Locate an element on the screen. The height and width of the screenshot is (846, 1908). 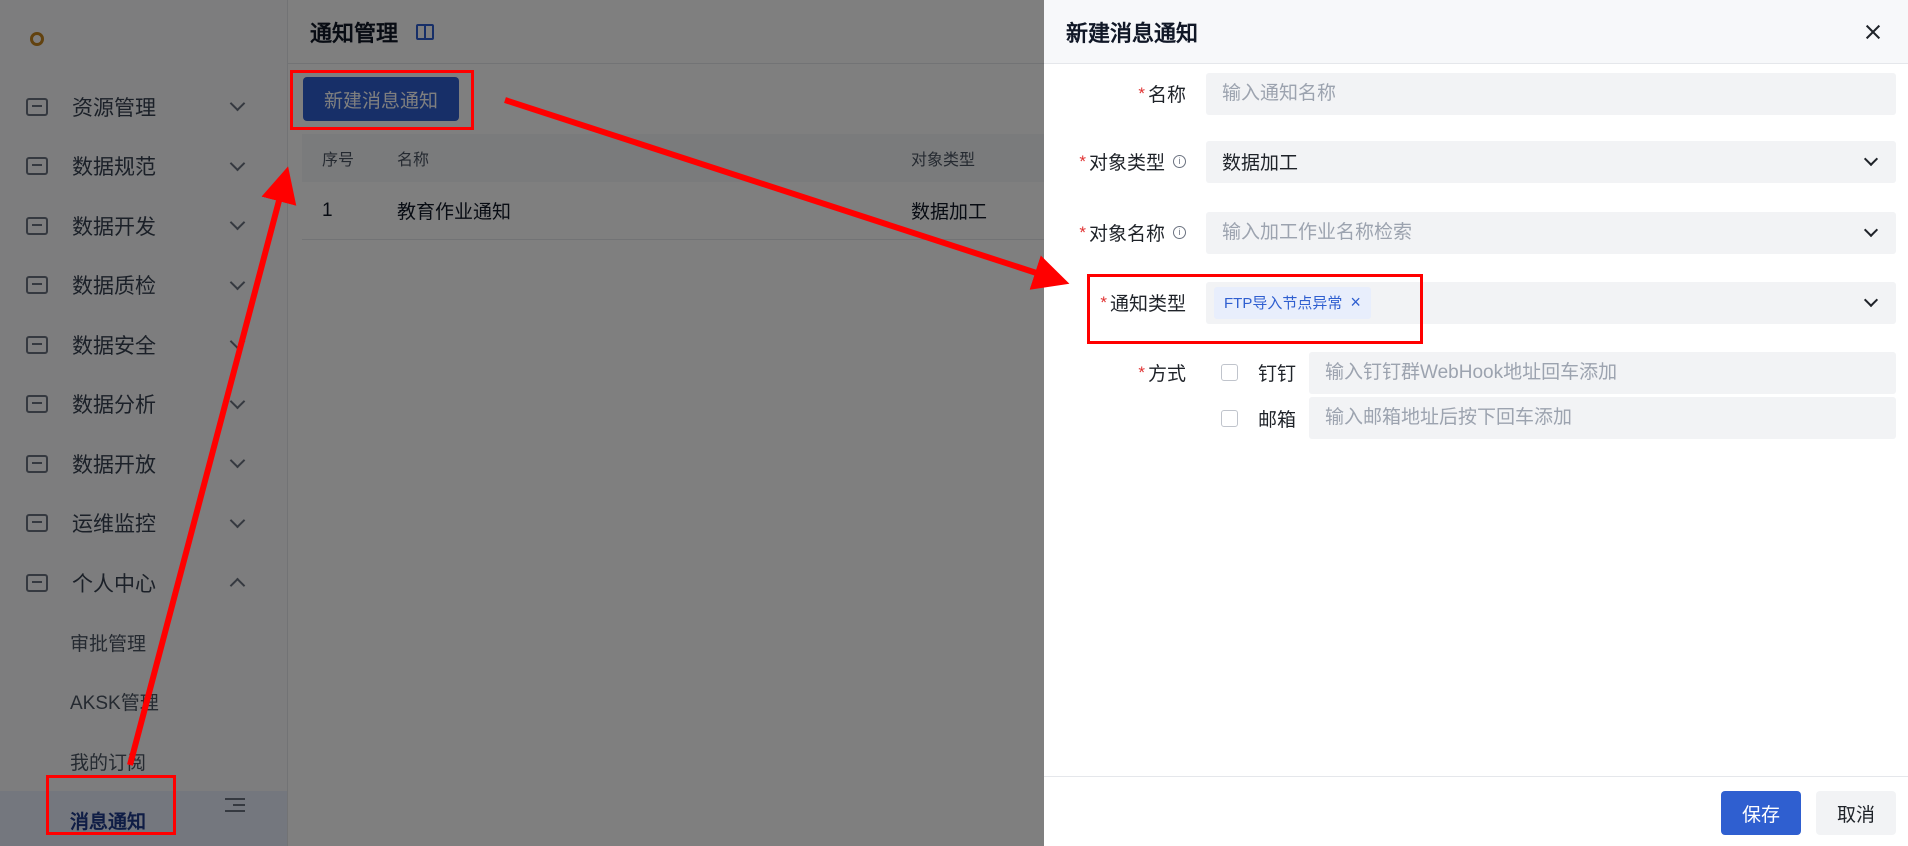
drawer-header: 新建消息通知 is located at coordinates (1476, 32).